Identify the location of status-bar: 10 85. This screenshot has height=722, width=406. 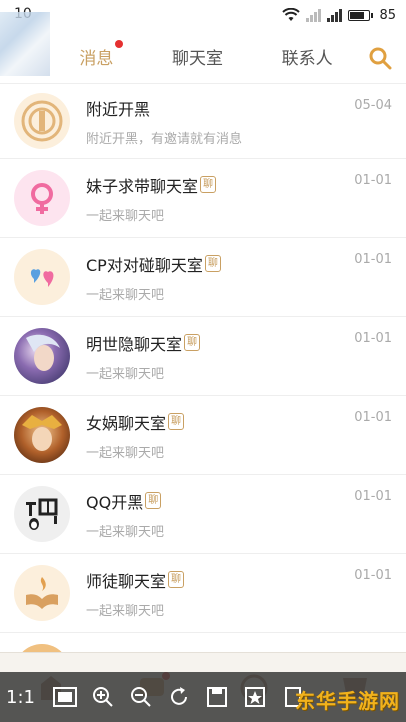
(203, 15).